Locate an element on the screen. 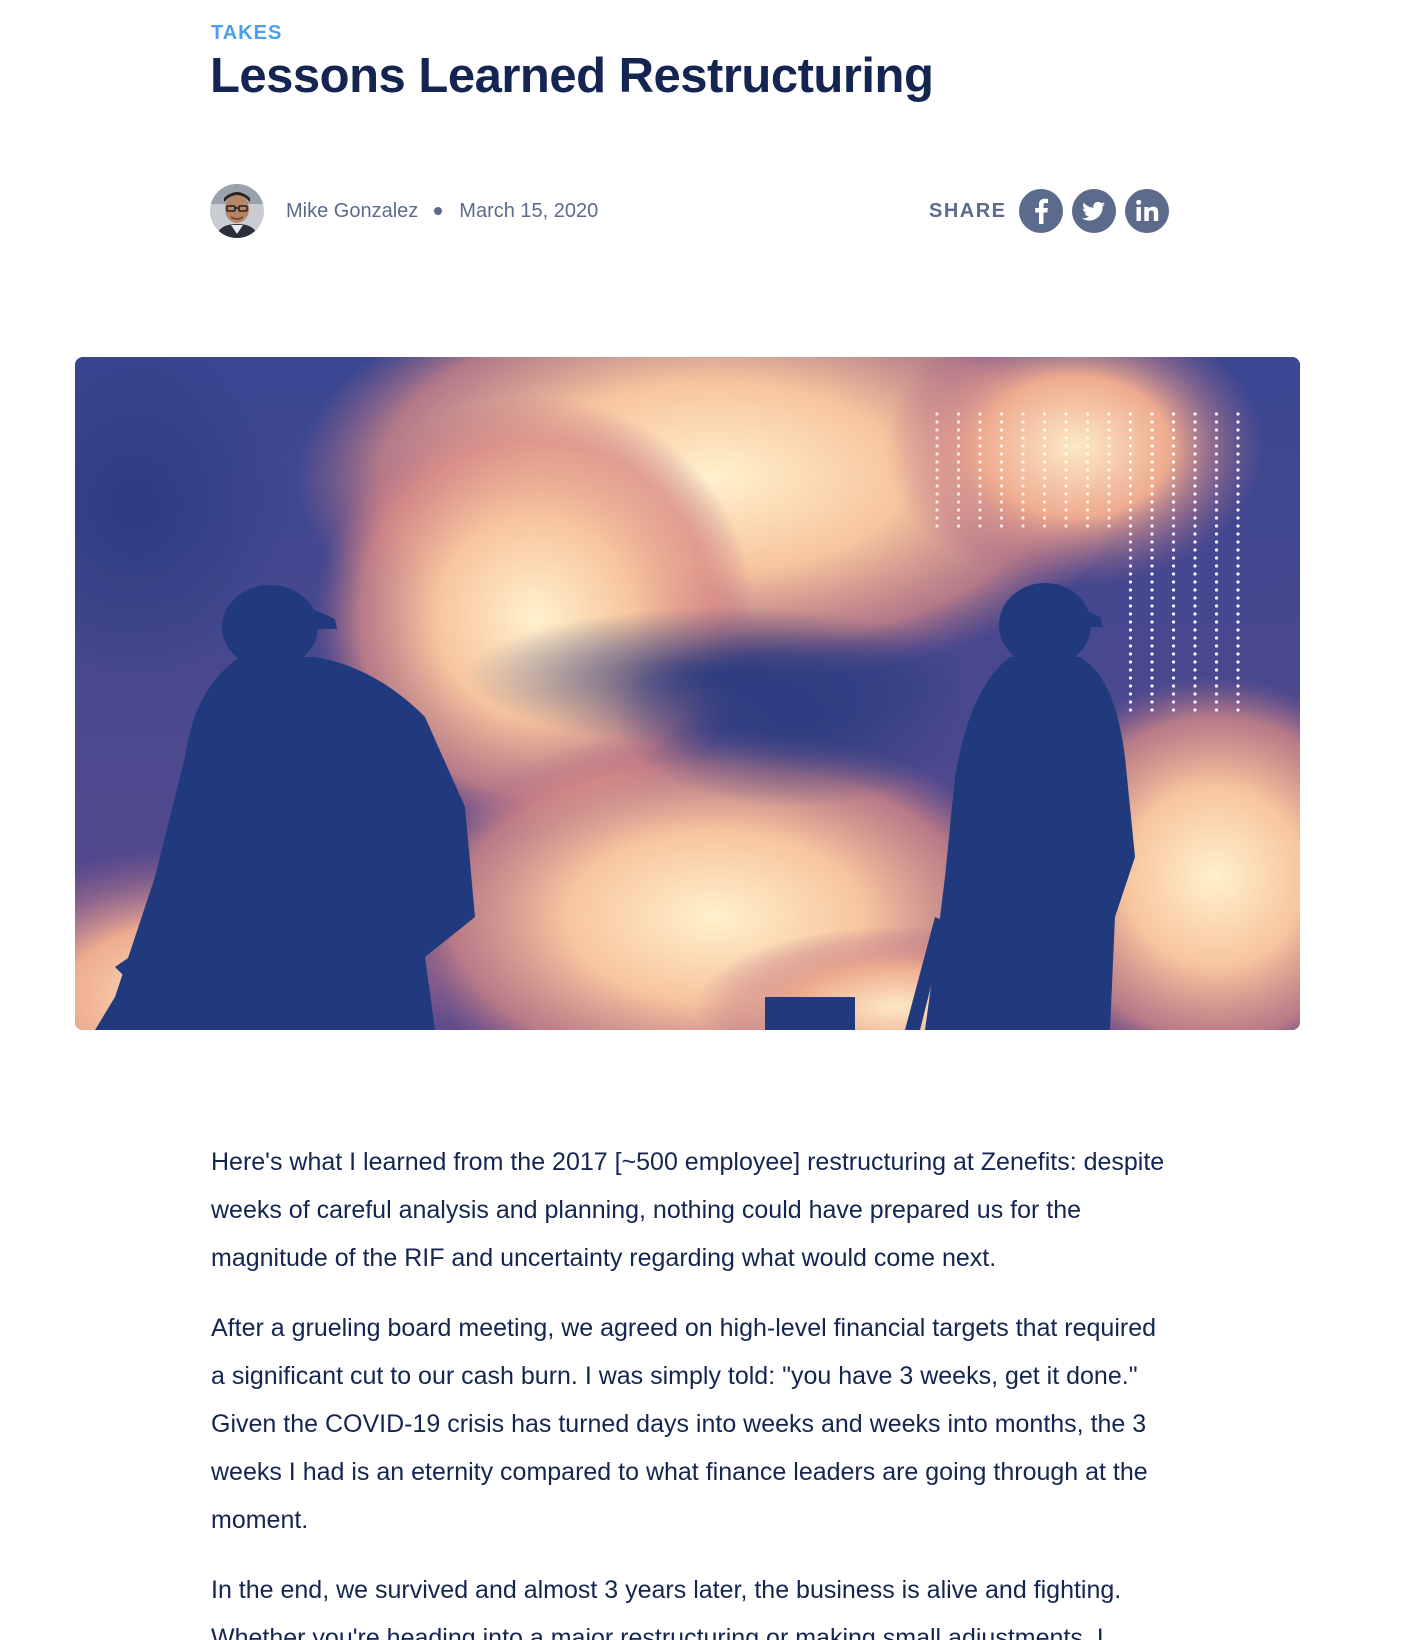  category-link: TAKES is located at coordinates (246, 33).